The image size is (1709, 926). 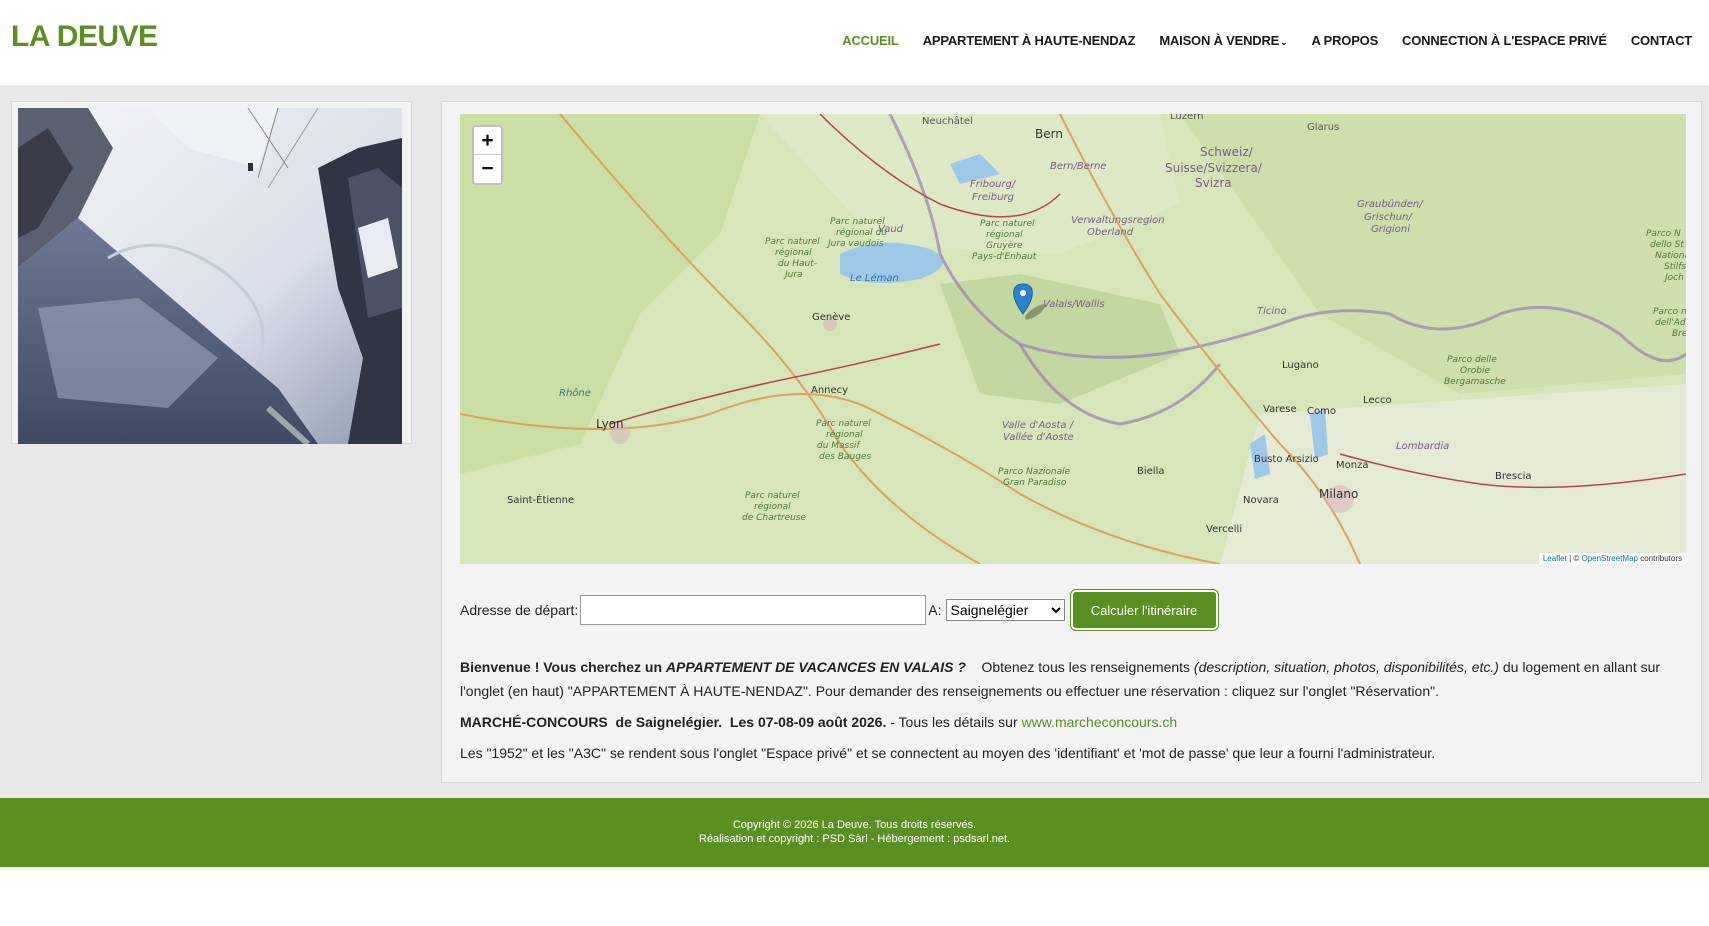 What do you see at coordinates (1213, 183) in the screenshot?
I see `svg-text: Svizra` at bounding box center [1213, 183].